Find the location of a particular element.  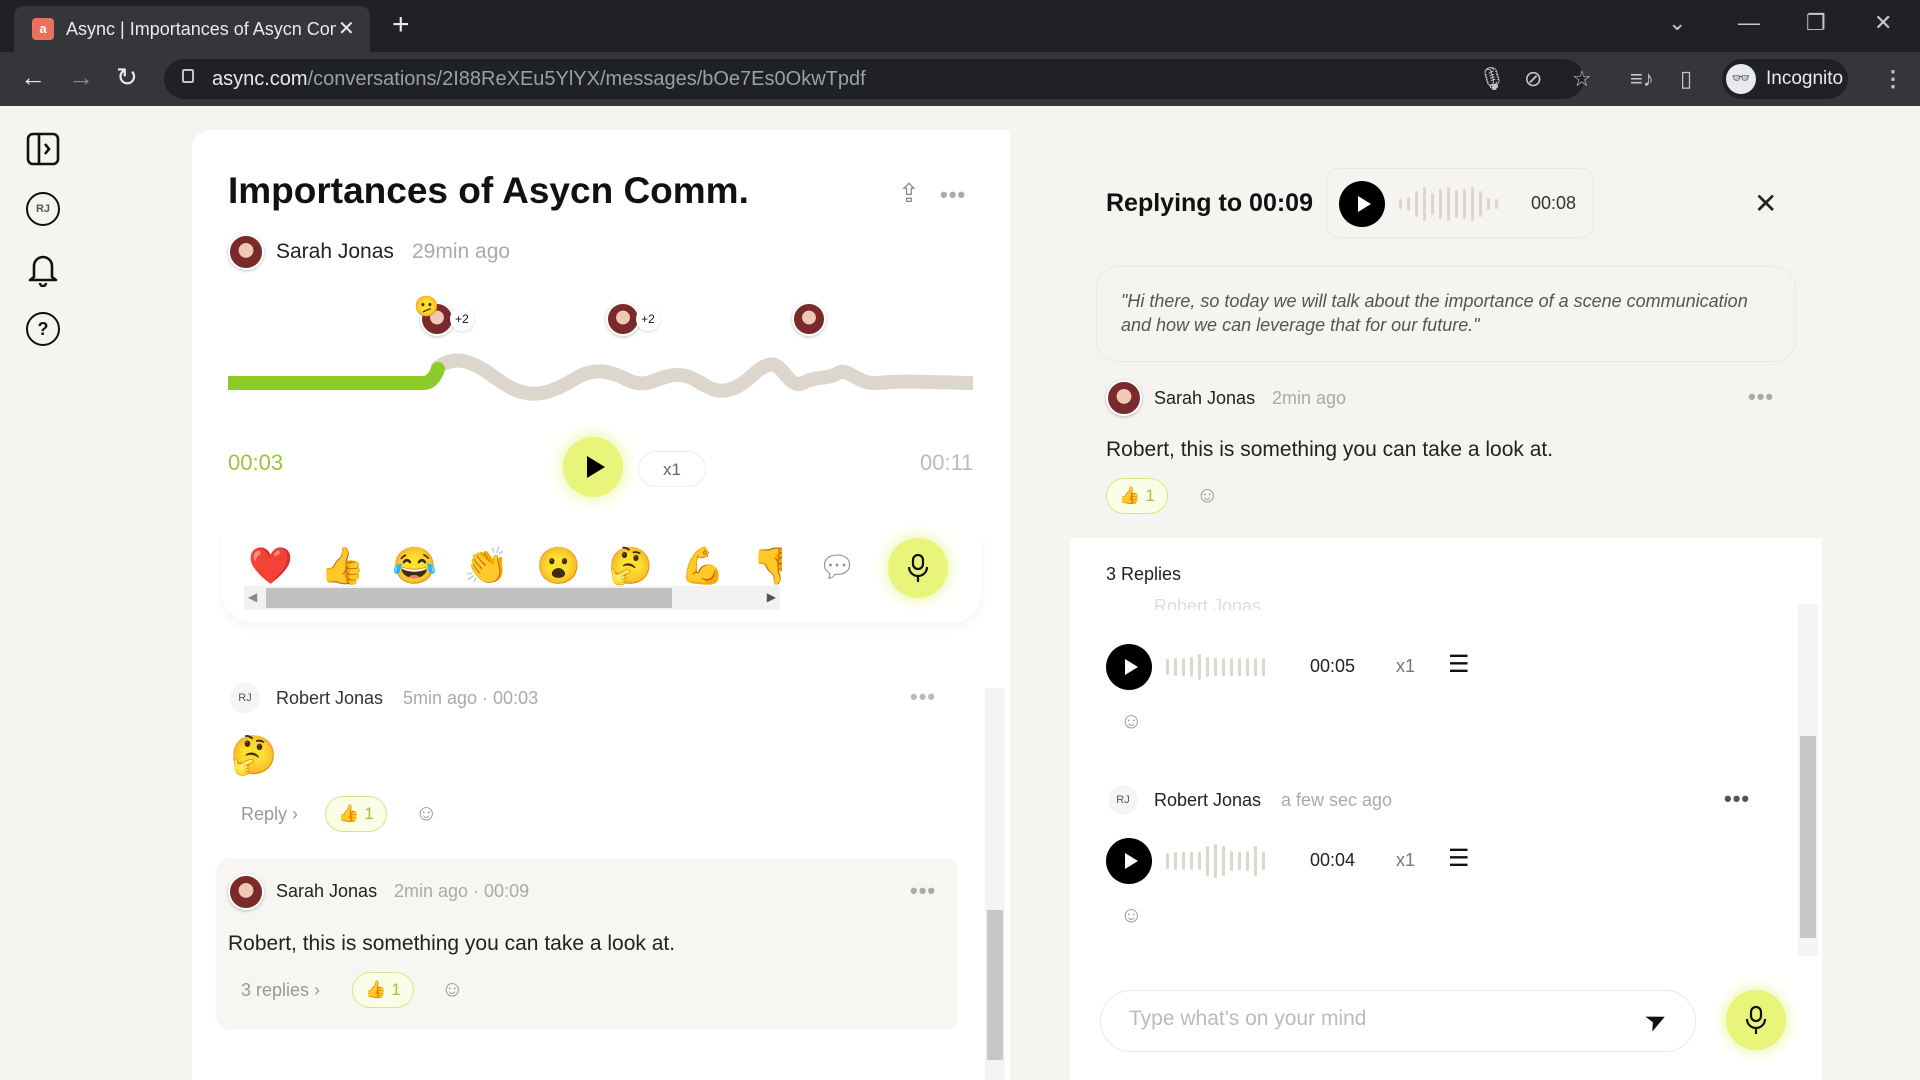

incognito-icon: 👓 is located at coordinates (1741, 79).